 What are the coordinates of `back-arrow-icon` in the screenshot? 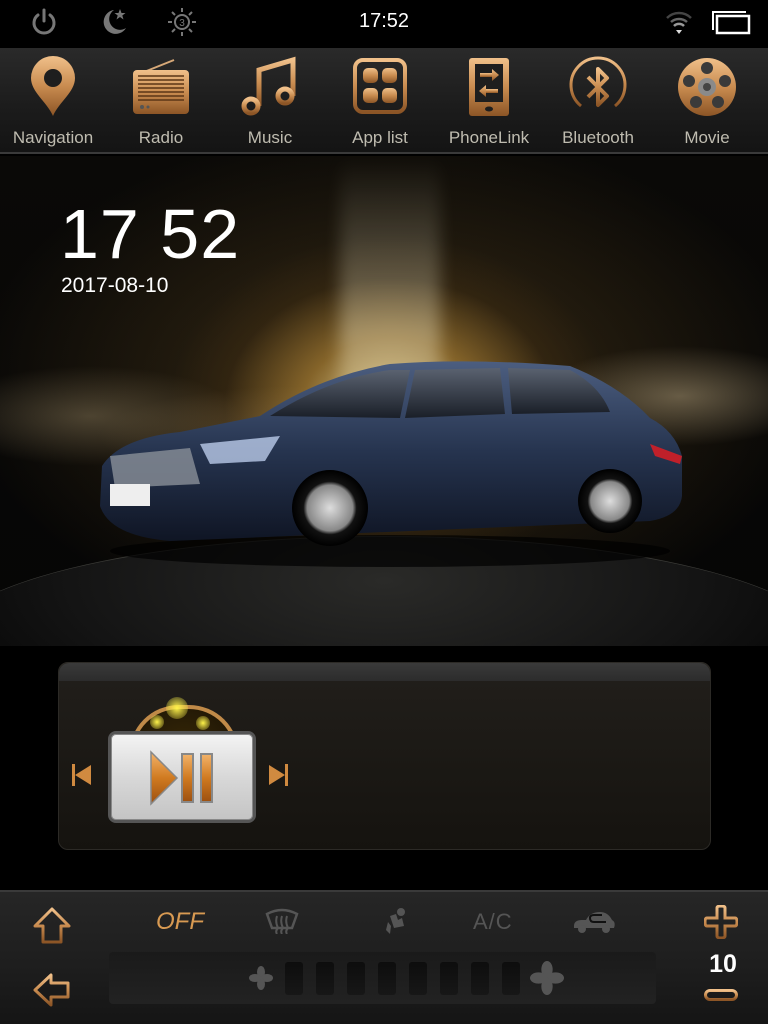 It's located at (51, 990).